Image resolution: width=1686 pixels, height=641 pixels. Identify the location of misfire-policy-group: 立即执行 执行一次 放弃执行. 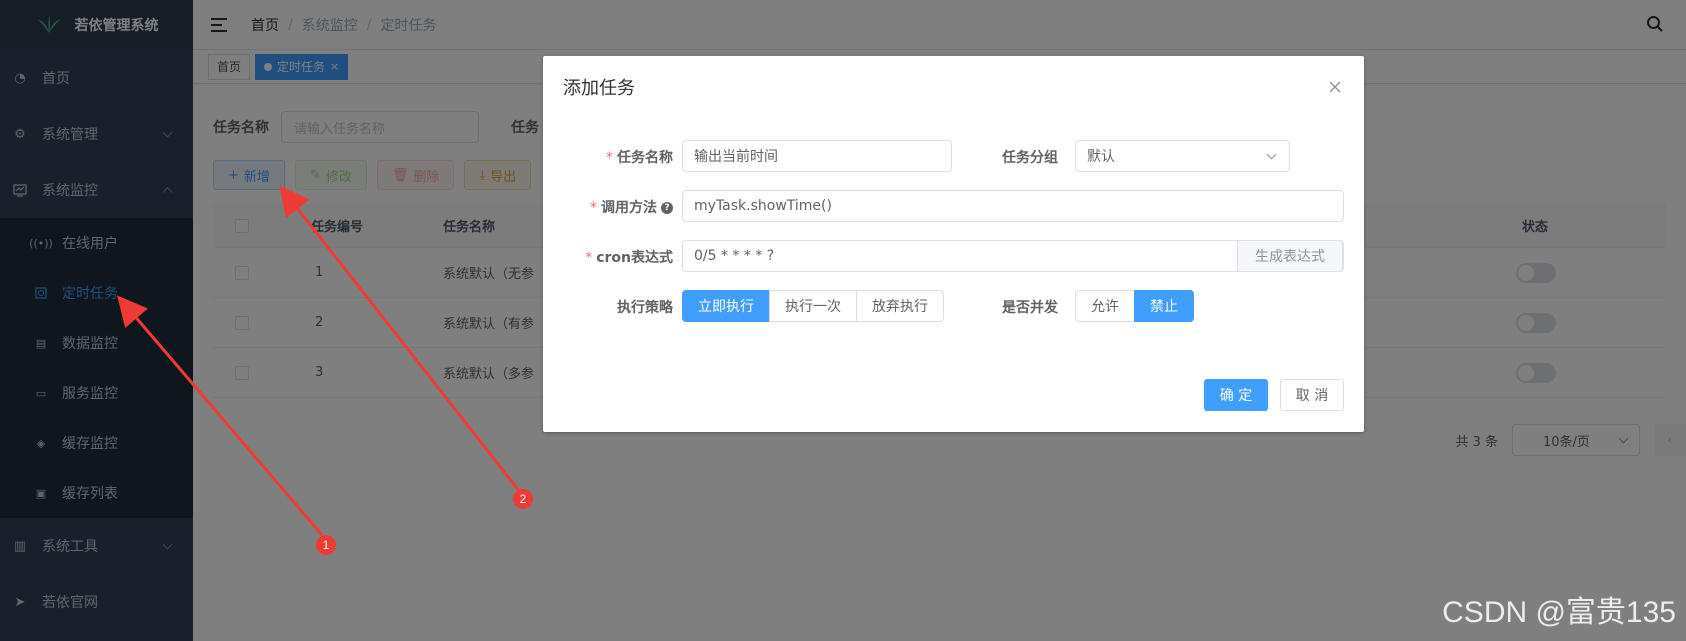
(813, 306).